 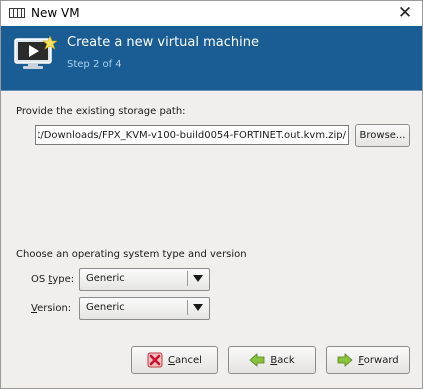 I want to click on virt-manager-app-icon, so click(x=17, y=13).